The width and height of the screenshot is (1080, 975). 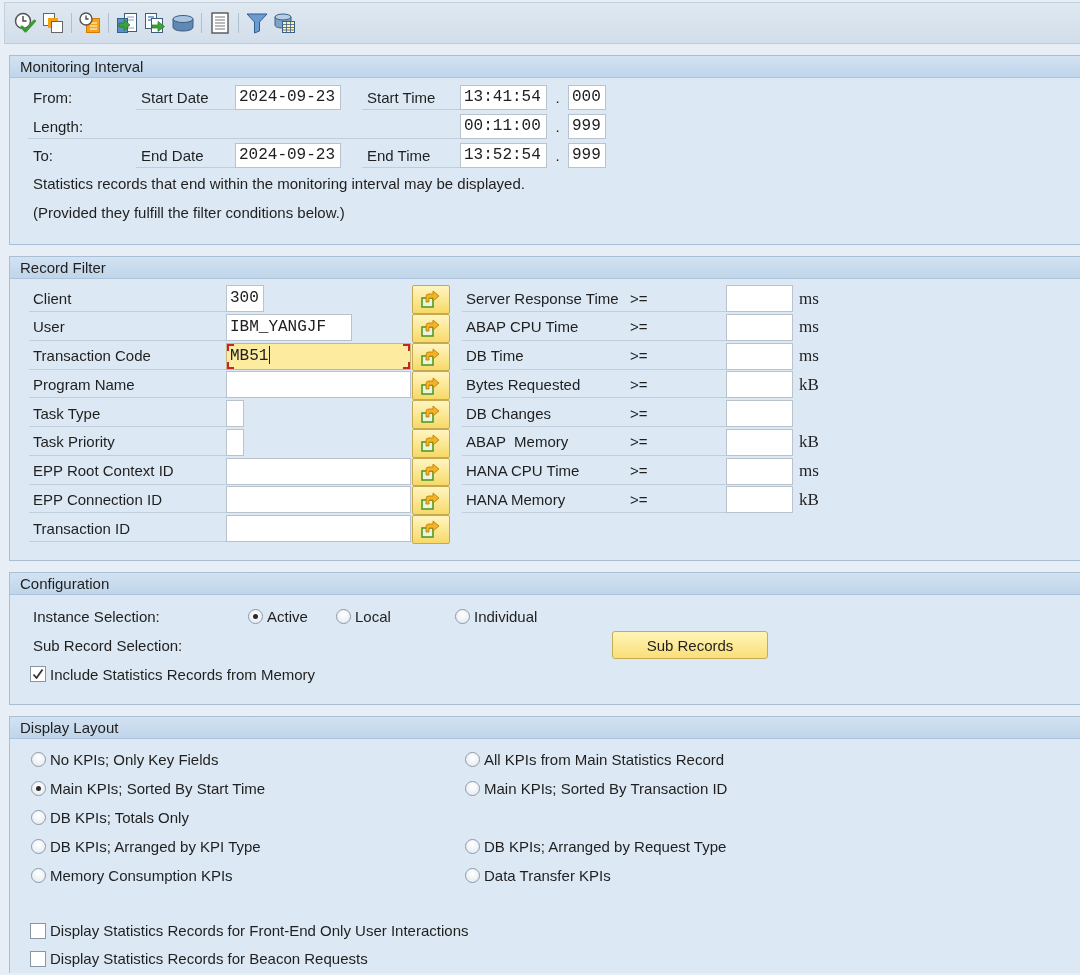 What do you see at coordinates (506, 616) in the screenshot?
I see `radio-label: Individual` at bounding box center [506, 616].